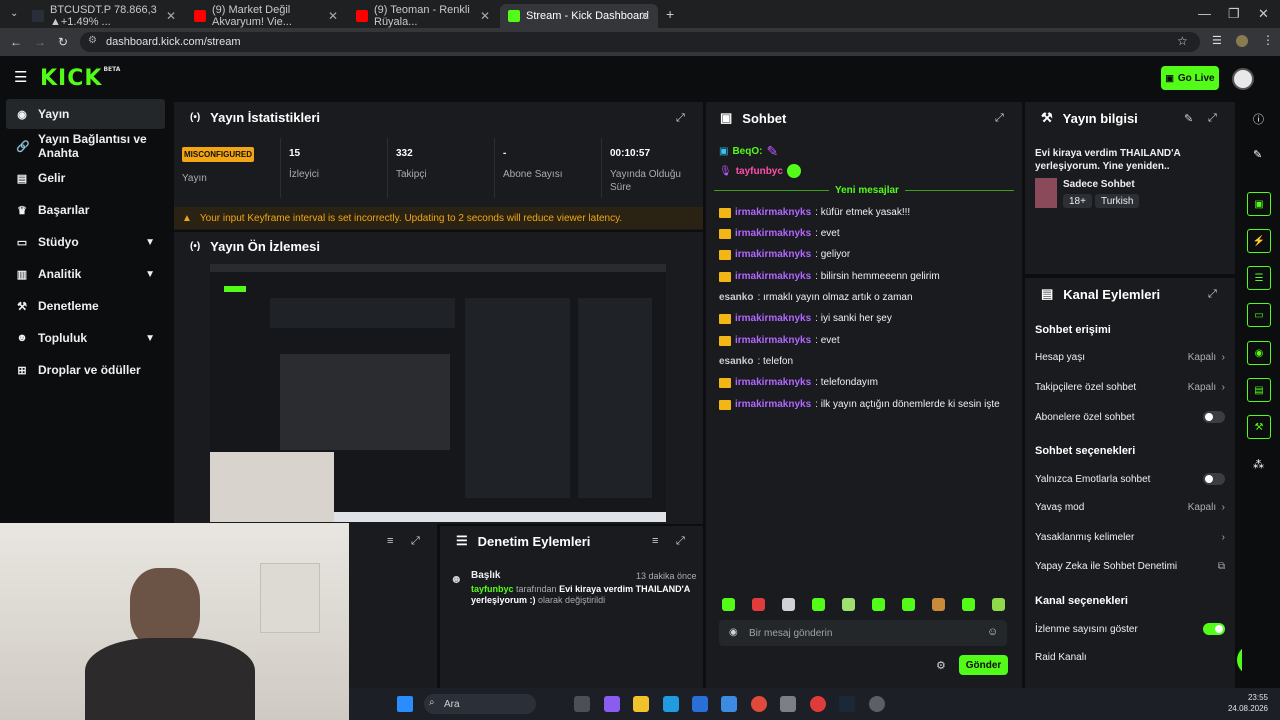 The width and height of the screenshot is (1280, 720). I want to click on chat-message: irmakirmaknyks: telefondayım, so click(798, 382).